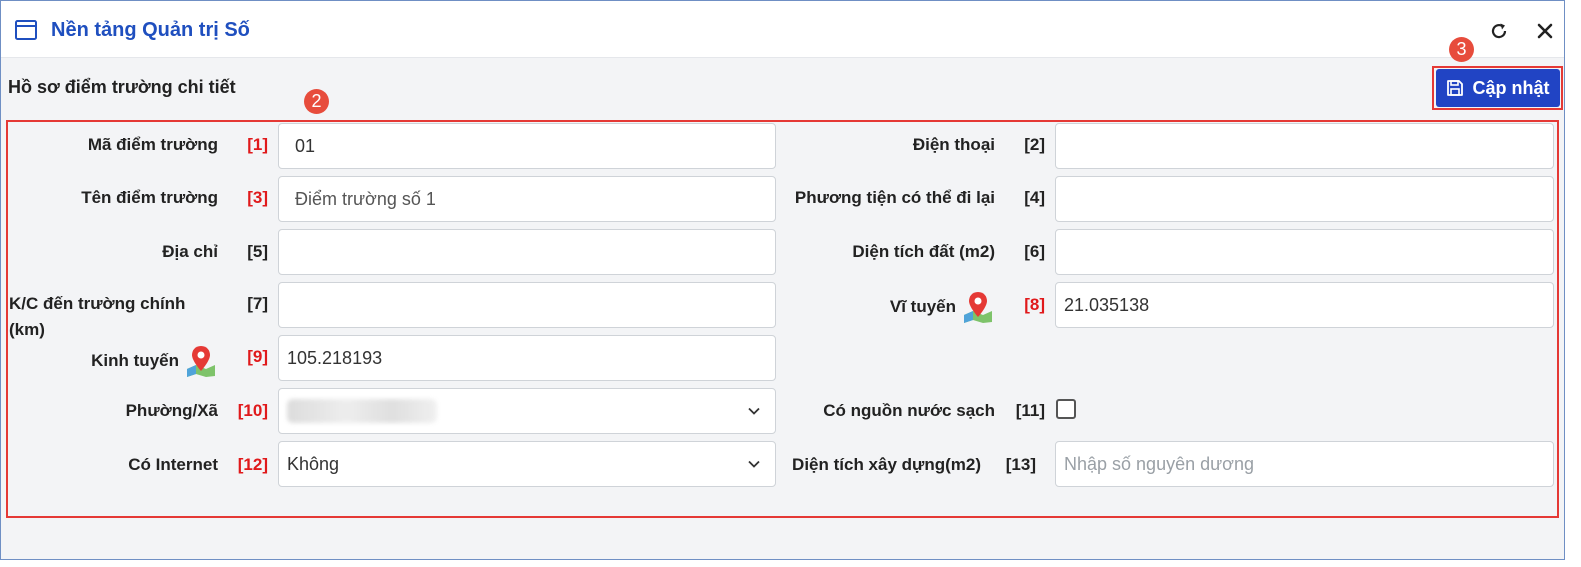 This screenshot has width=1581, height=567. I want to click on dien-thoai-field, so click(1304, 146).